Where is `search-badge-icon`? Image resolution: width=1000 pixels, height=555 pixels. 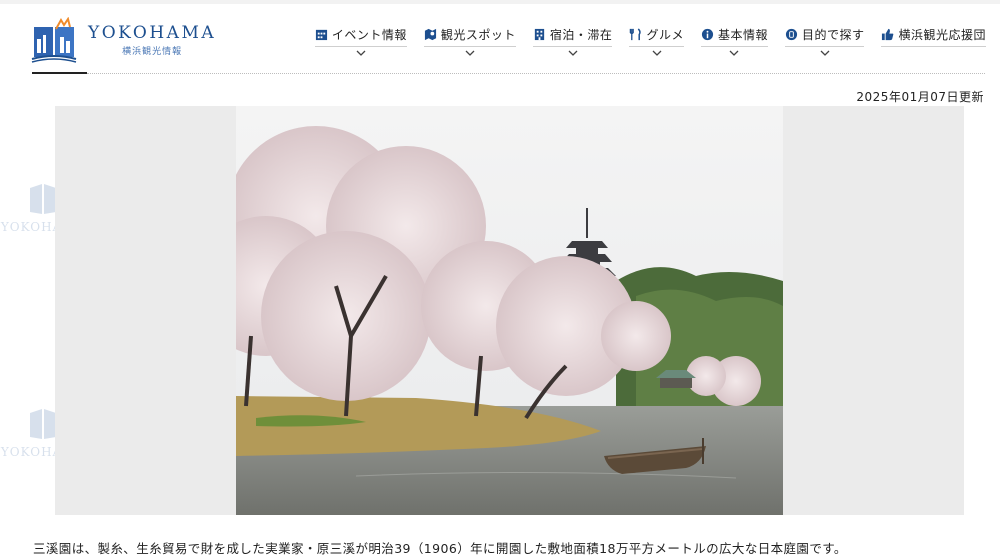 search-badge-icon is located at coordinates (791, 34).